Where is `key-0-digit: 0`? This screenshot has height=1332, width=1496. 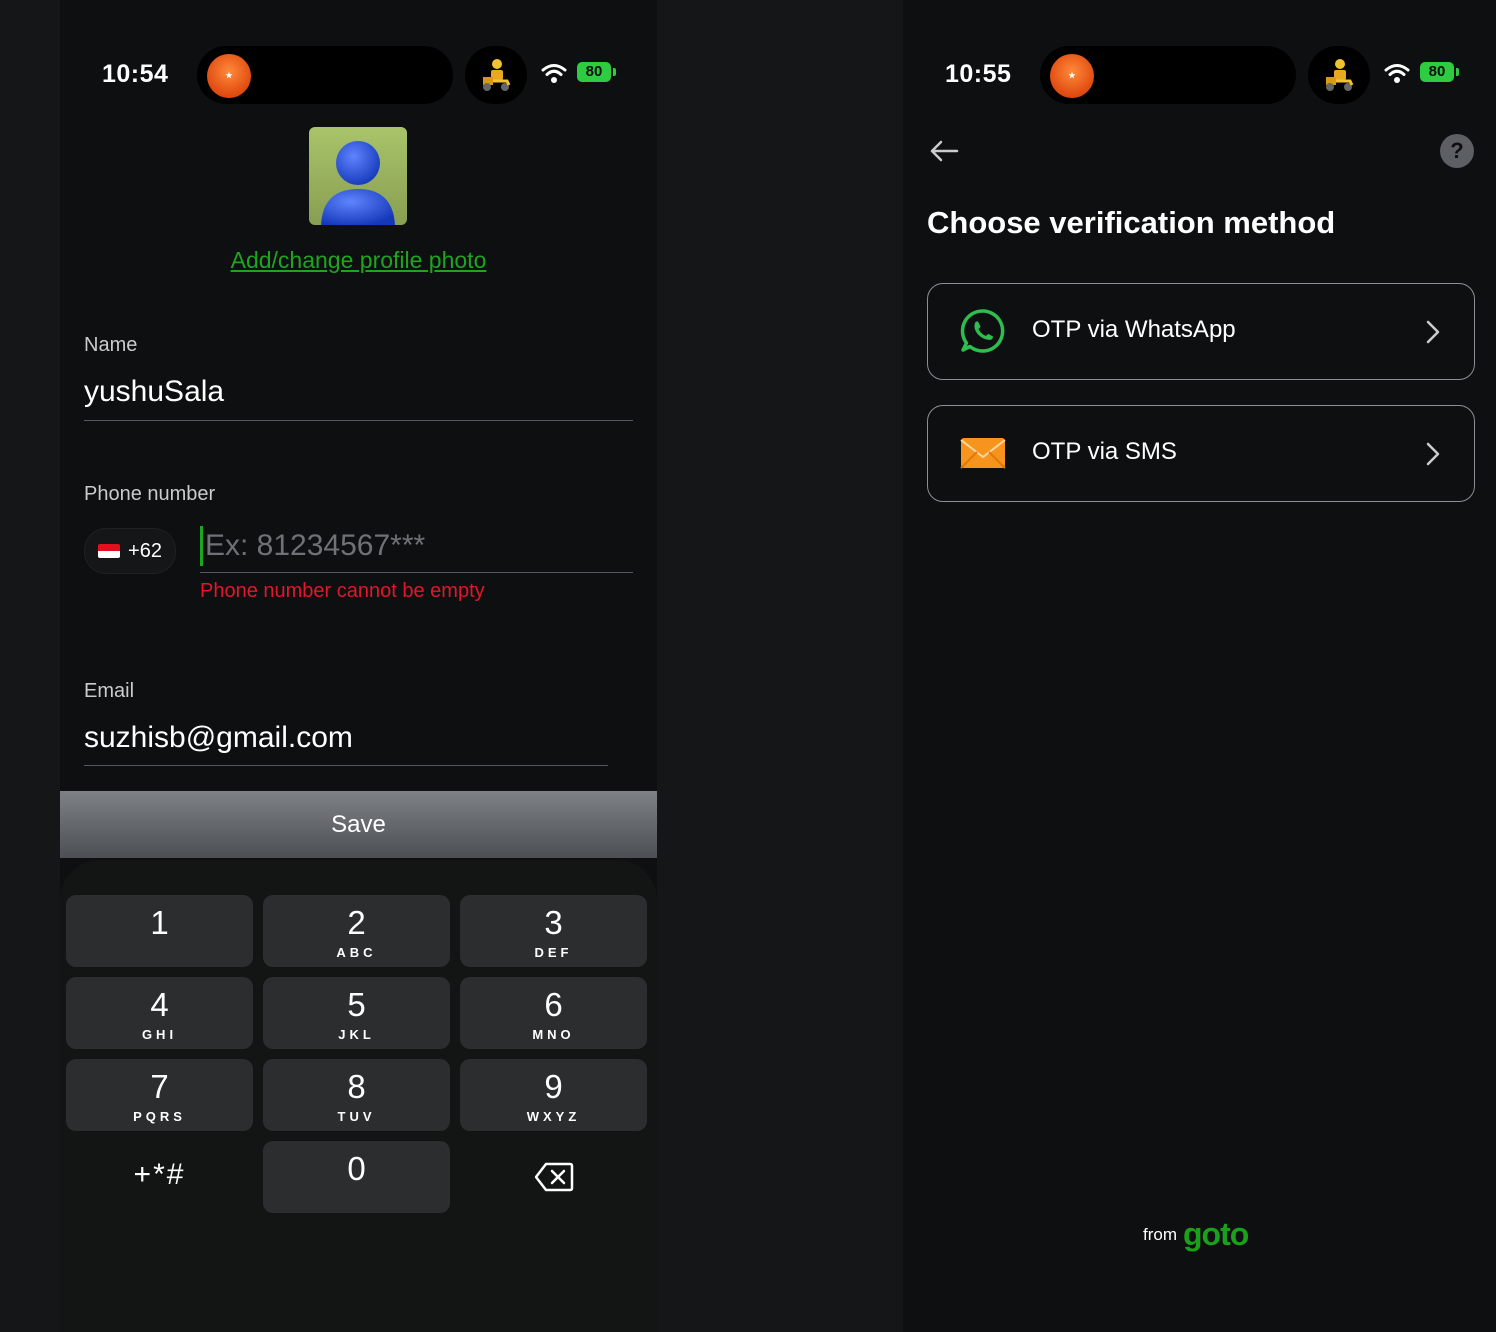 key-0-digit: 0 is located at coordinates (356, 1168).